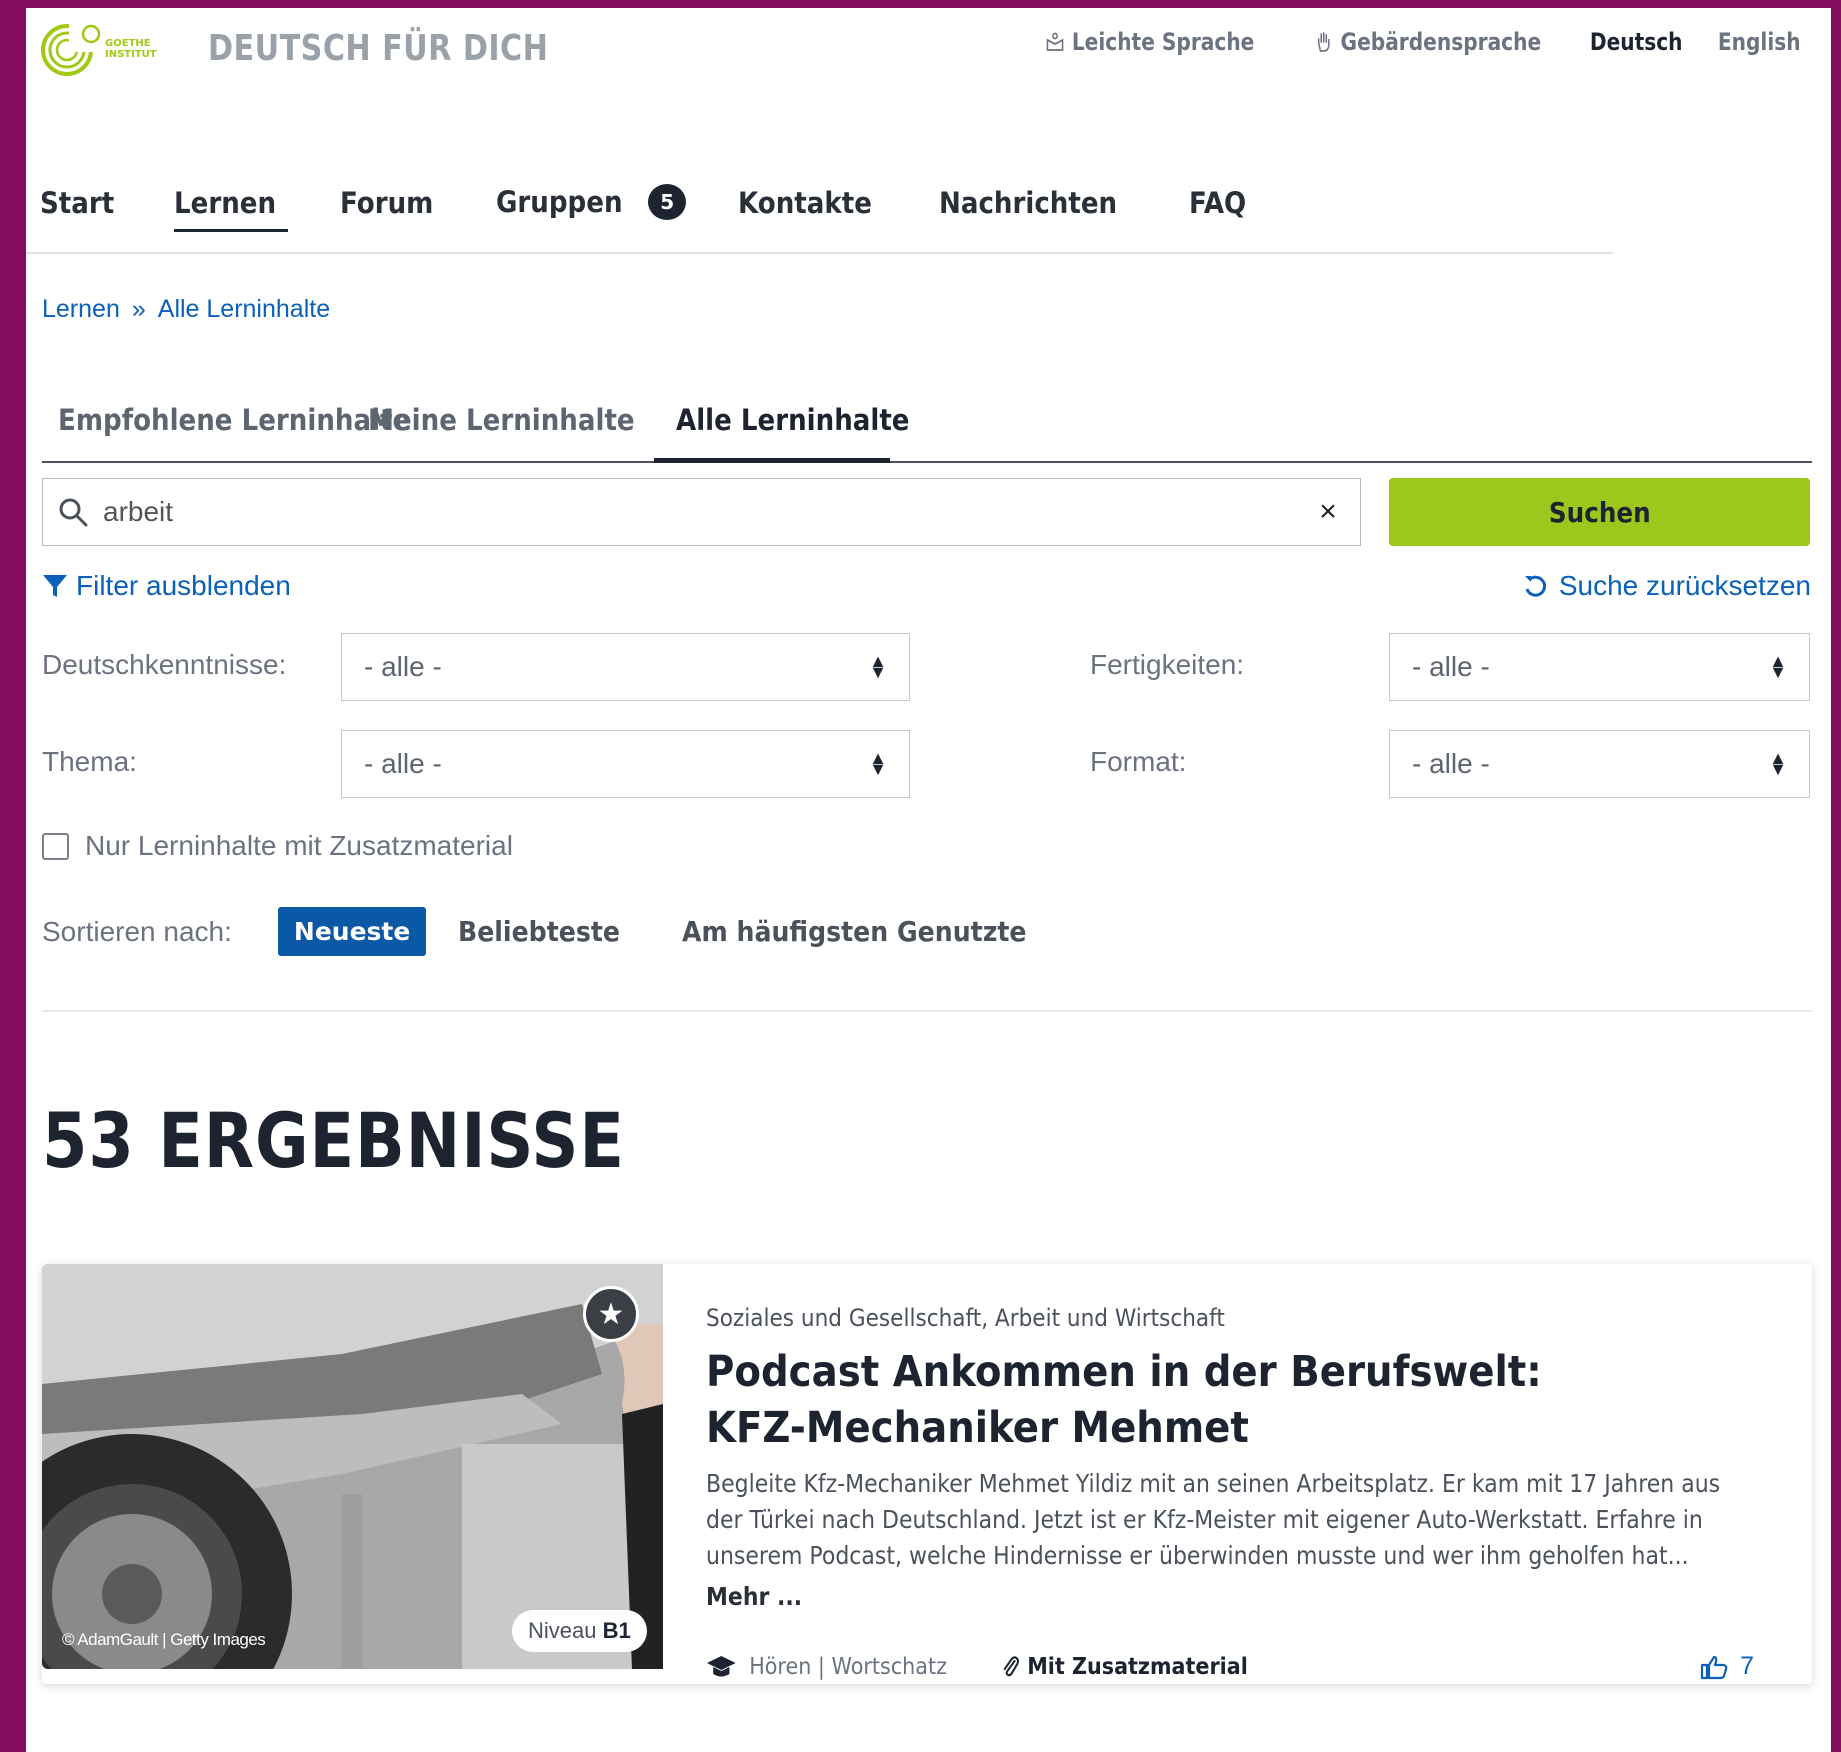 The height and width of the screenshot is (1752, 1841). Describe the element at coordinates (1714, 1667) in the screenshot. I see `thumbs-up-icon` at that location.